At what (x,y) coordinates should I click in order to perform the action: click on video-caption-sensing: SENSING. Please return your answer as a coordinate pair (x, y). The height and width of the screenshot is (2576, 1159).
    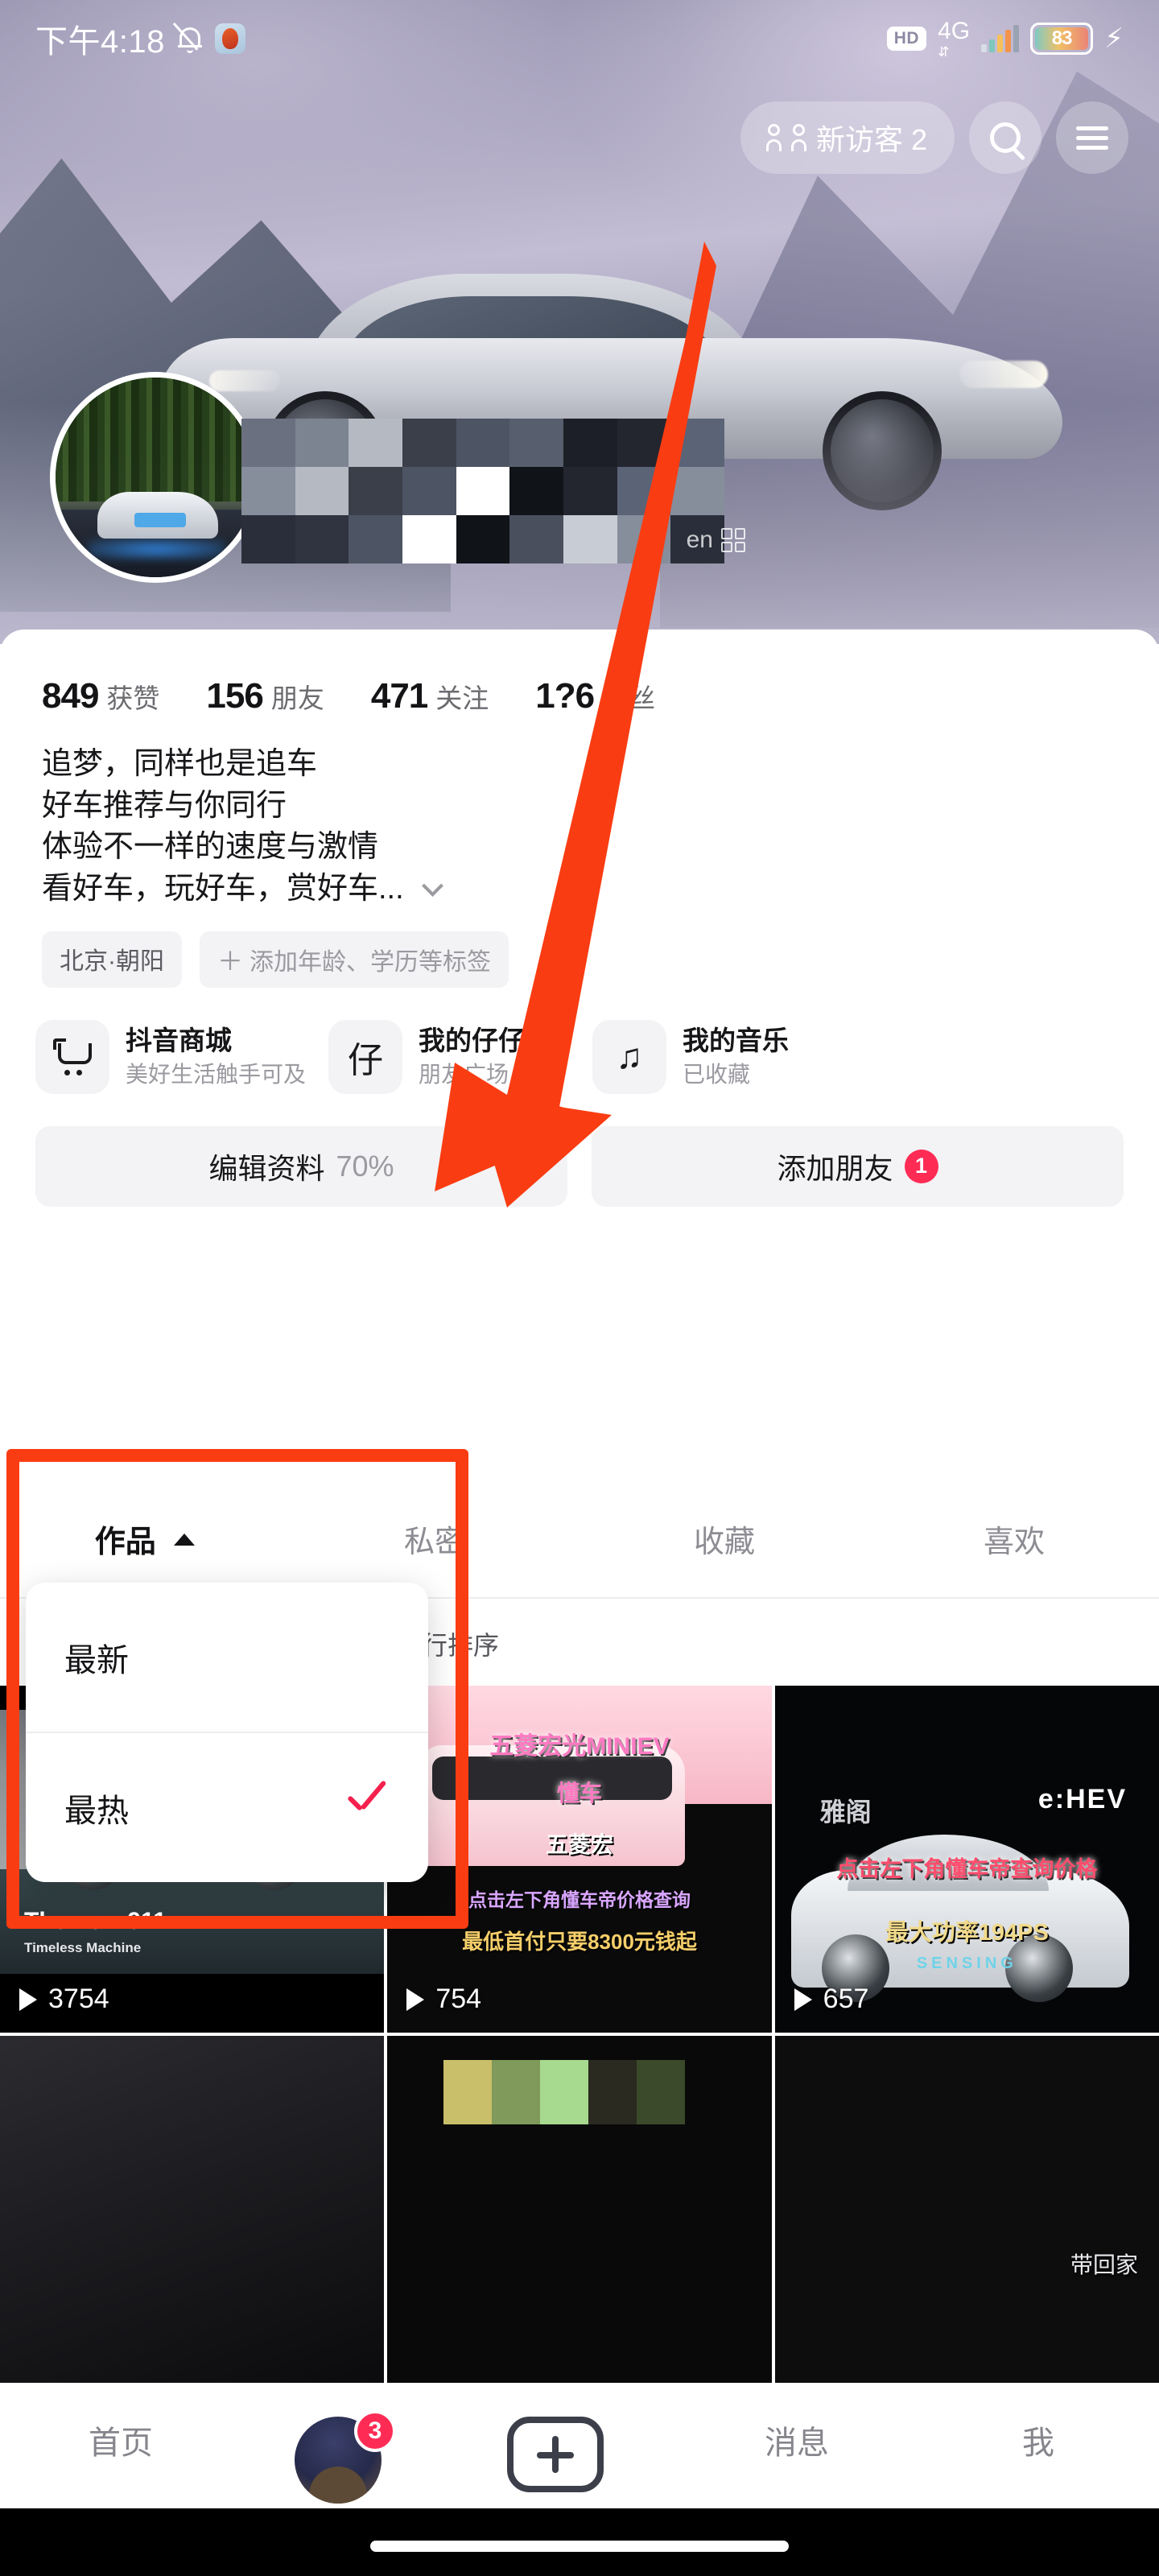
    Looking at the image, I should click on (966, 1963).